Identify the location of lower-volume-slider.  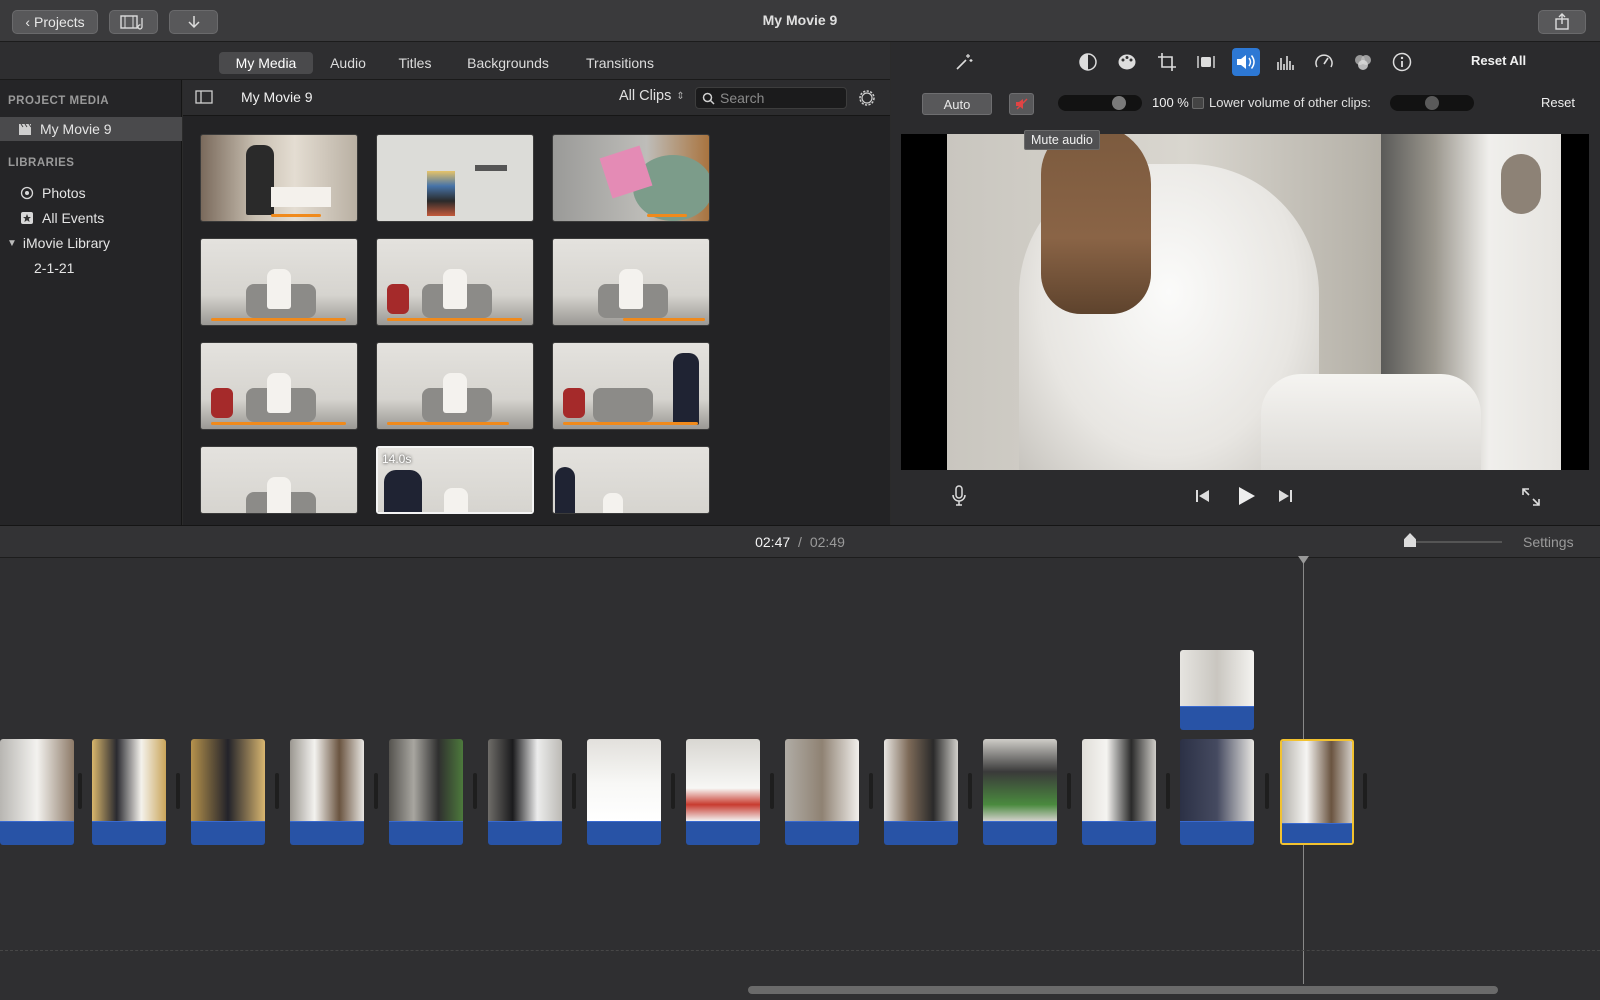
(1432, 103).